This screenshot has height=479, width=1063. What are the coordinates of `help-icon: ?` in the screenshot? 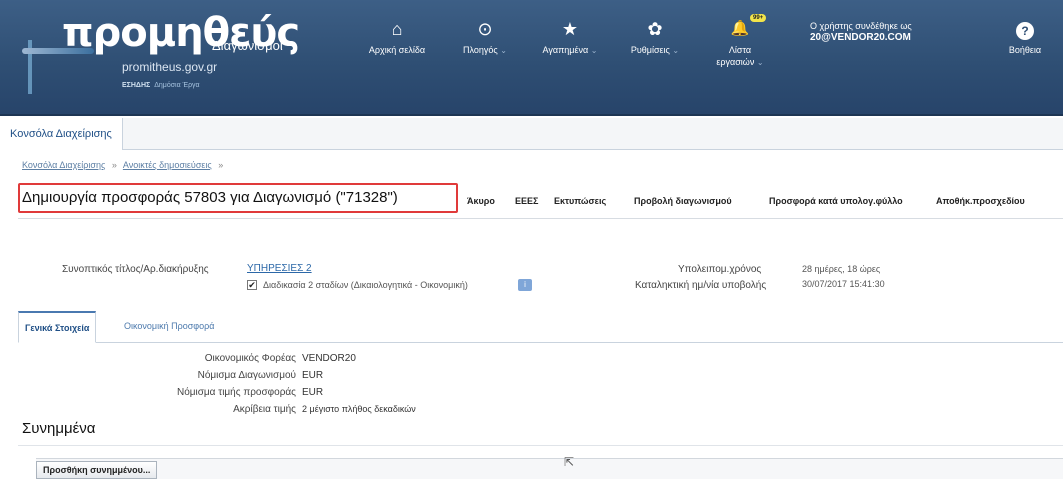 It's located at (1025, 31).